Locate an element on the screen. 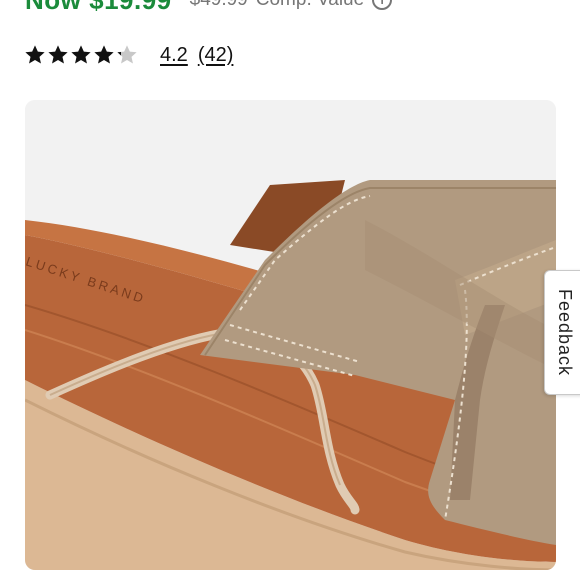 This screenshot has width=580, height=580. feedback-tab: Feedback is located at coordinates (562, 332).